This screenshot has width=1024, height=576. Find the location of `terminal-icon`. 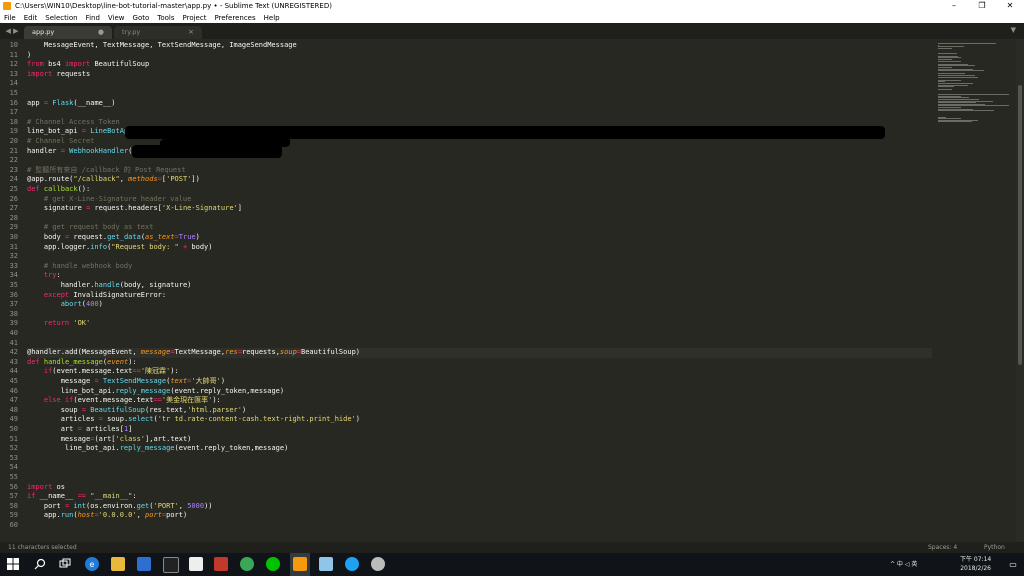

terminal-icon is located at coordinates (171, 565).